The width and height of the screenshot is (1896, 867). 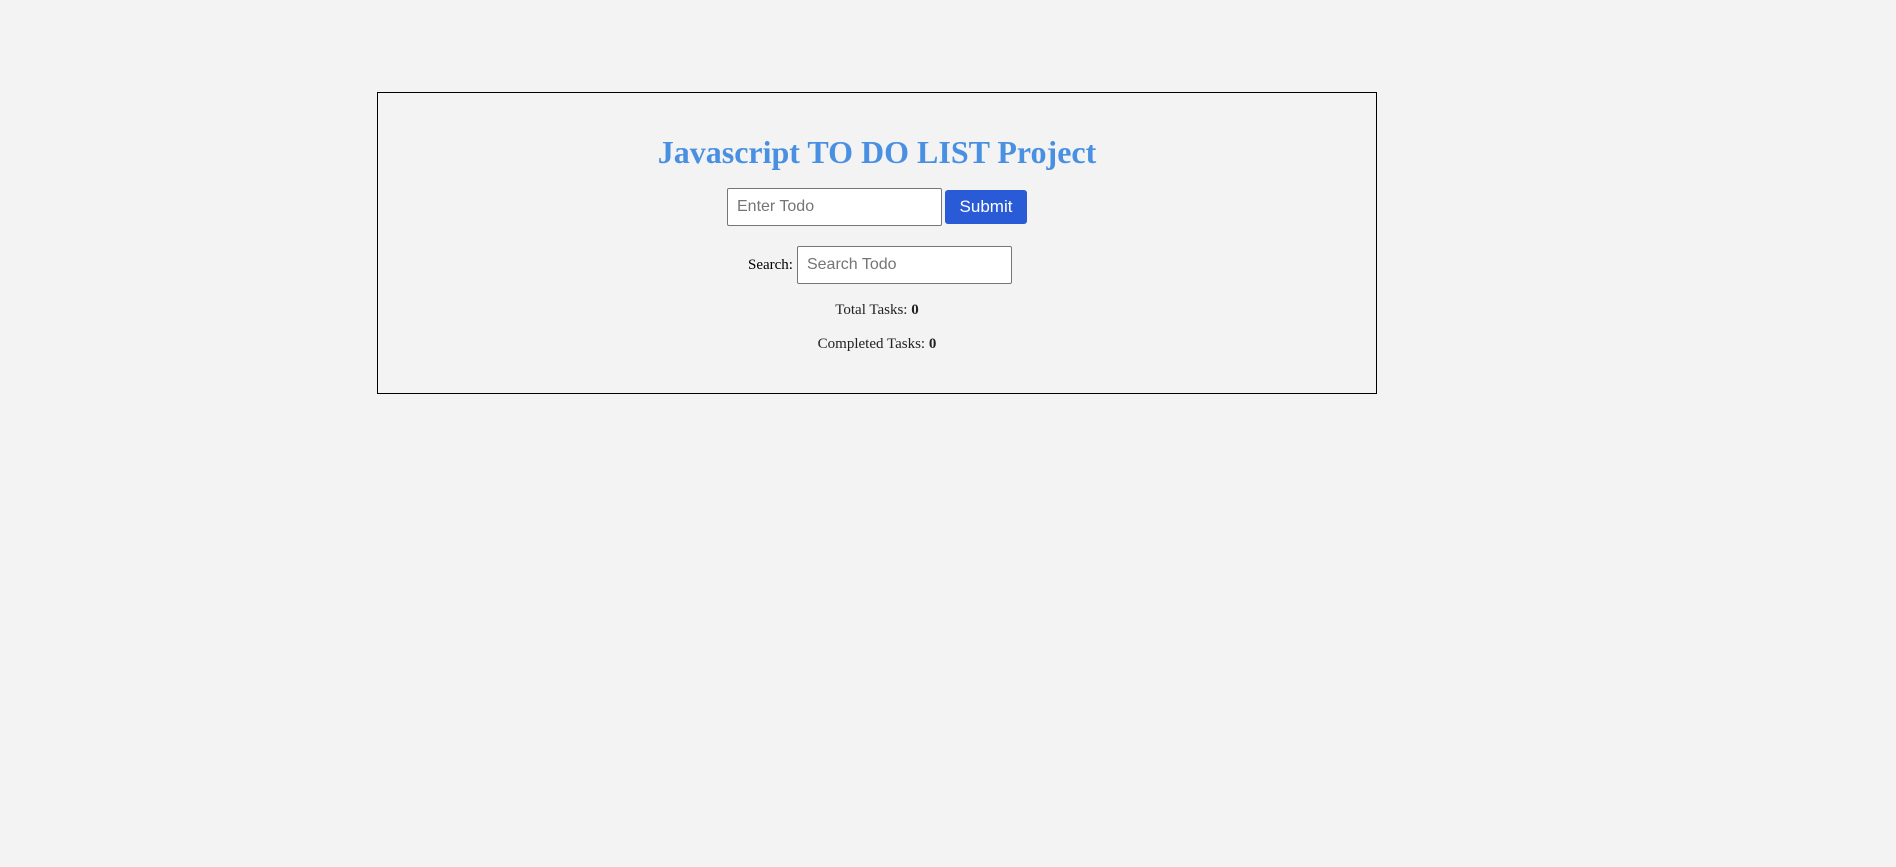 What do you see at coordinates (915, 310) in the screenshot?
I see `total-tasks-count: 0` at bounding box center [915, 310].